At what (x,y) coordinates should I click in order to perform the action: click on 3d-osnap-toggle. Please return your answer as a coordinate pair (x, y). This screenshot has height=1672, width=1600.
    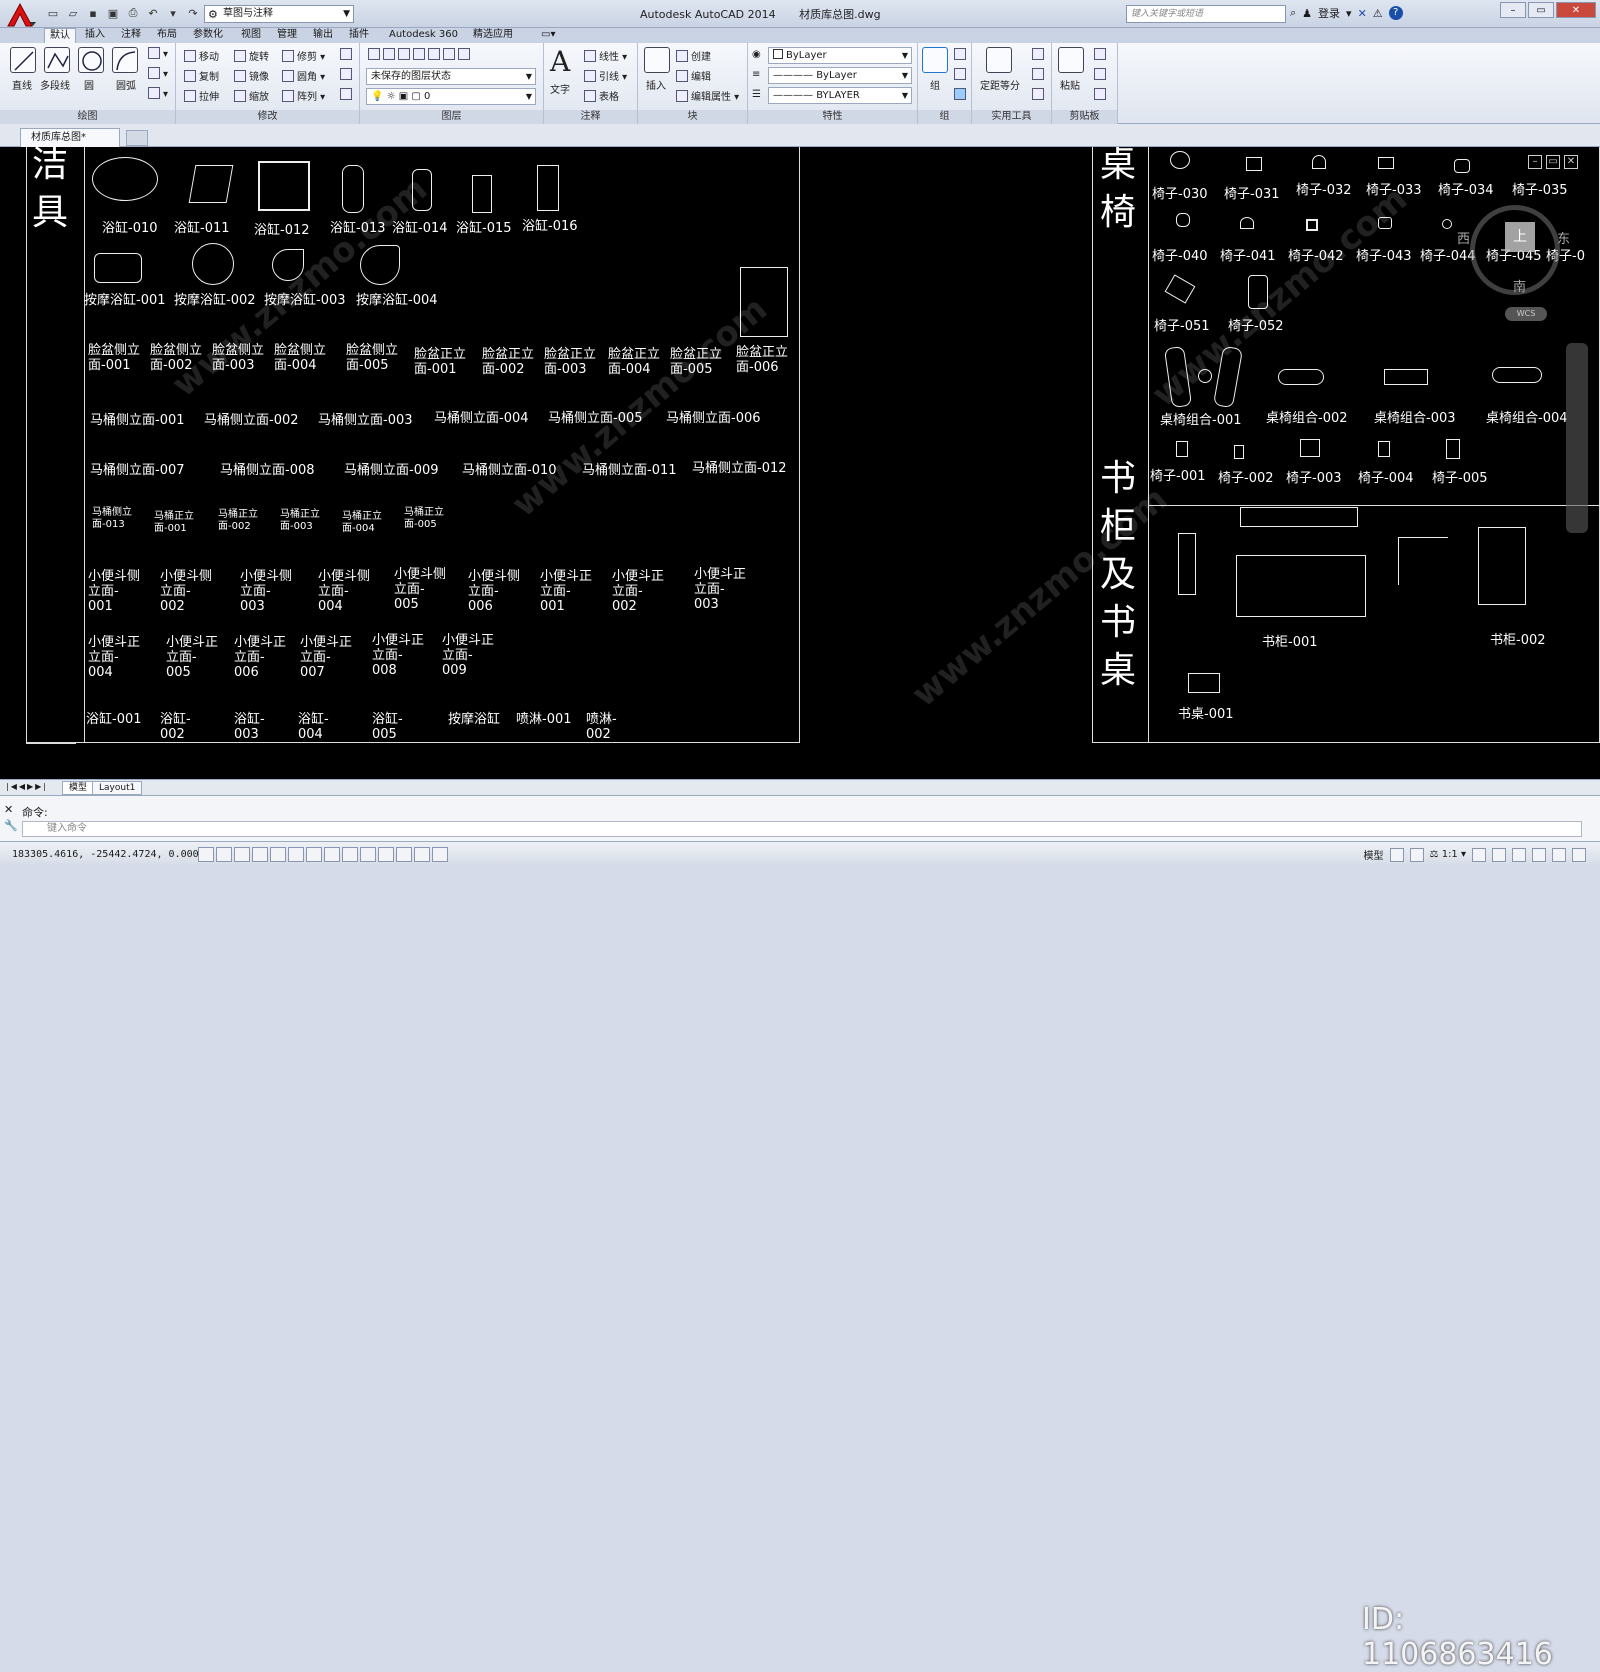
    Looking at the image, I should click on (314, 854).